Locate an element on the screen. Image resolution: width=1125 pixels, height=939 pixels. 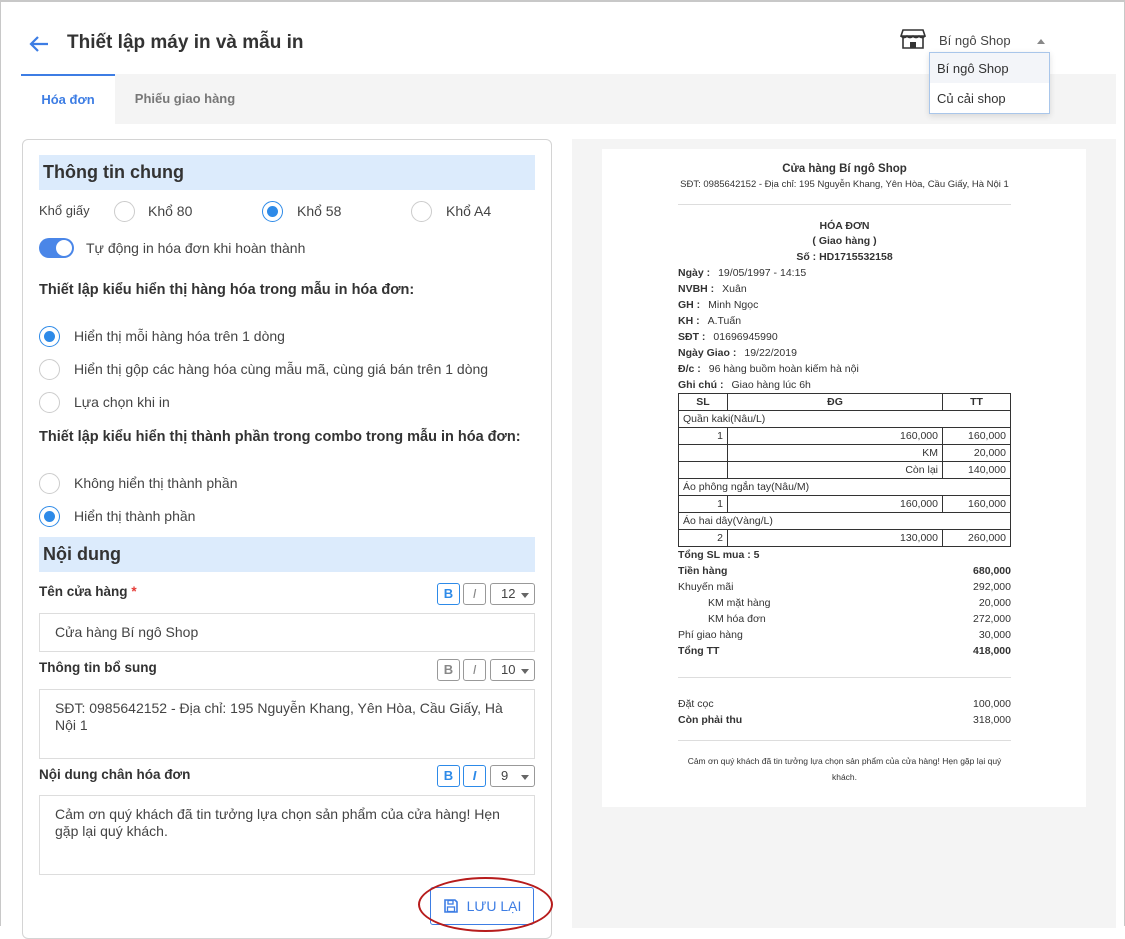
item-name-row: Quần kaki(Nâu/L) is located at coordinates (844, 419).